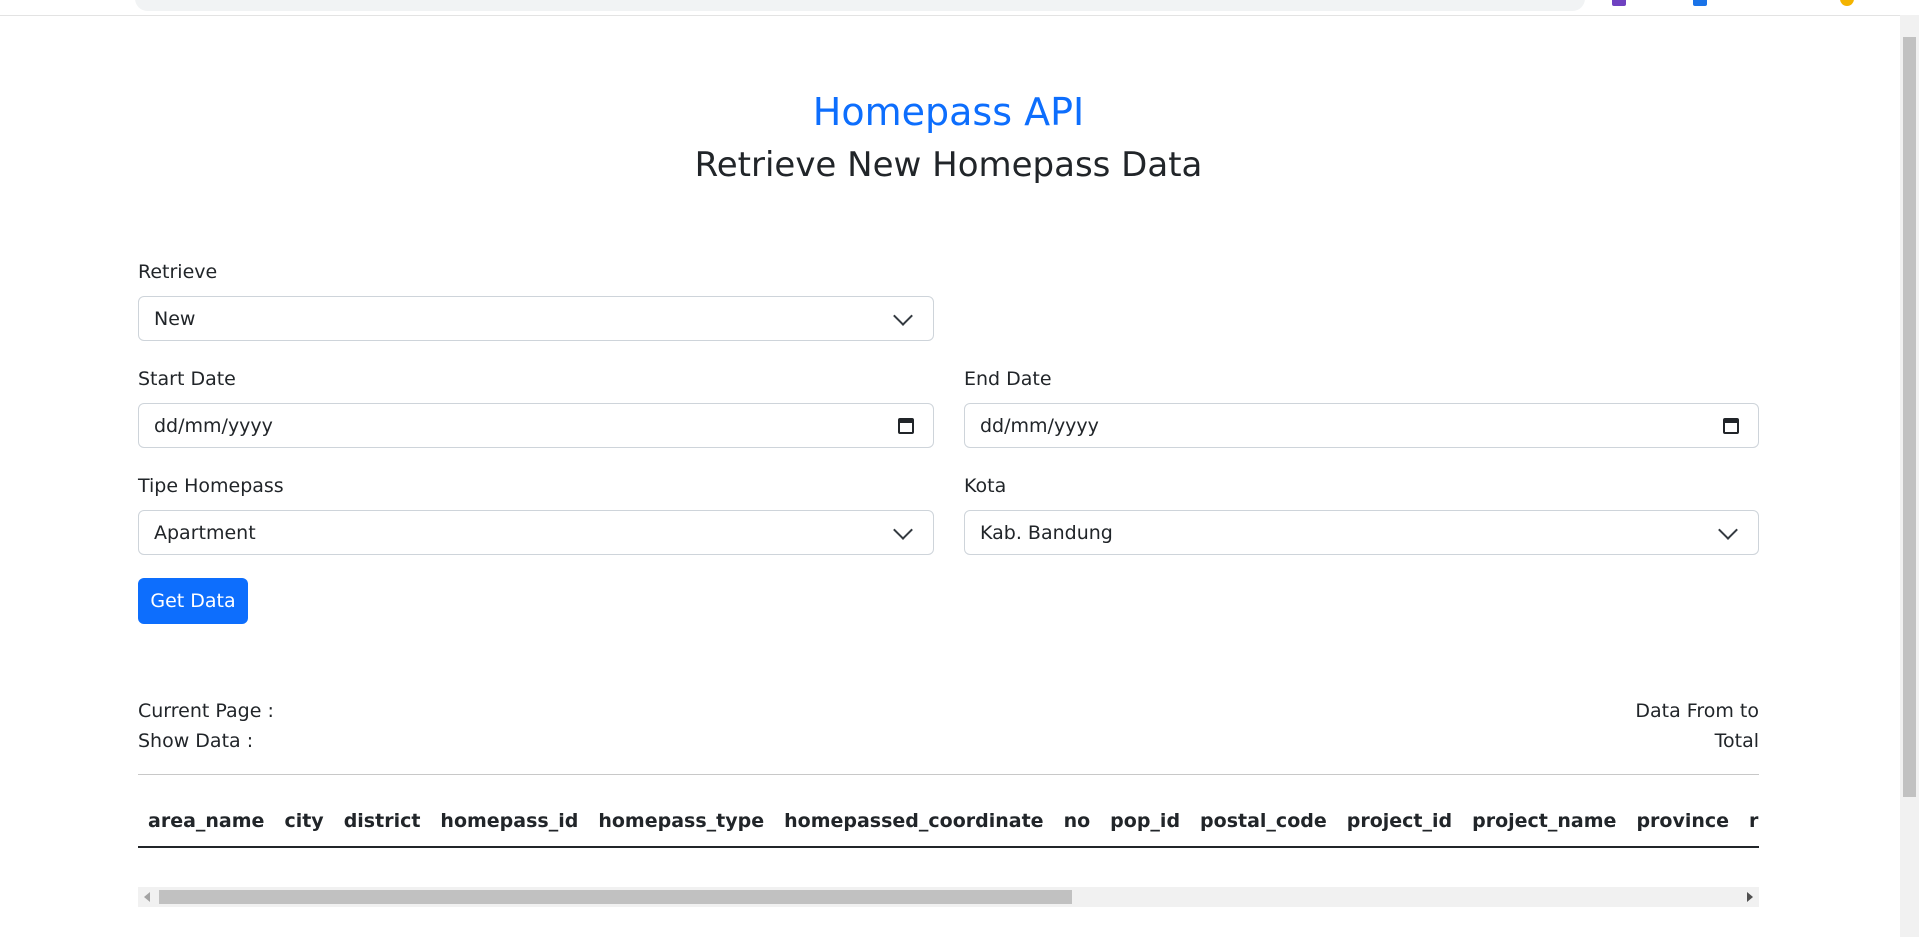 The image size is (1919, 937). Describe the element at coordinates (178, 272) in the screenshot. I see `retrieve-label: Retrieve` at that location.